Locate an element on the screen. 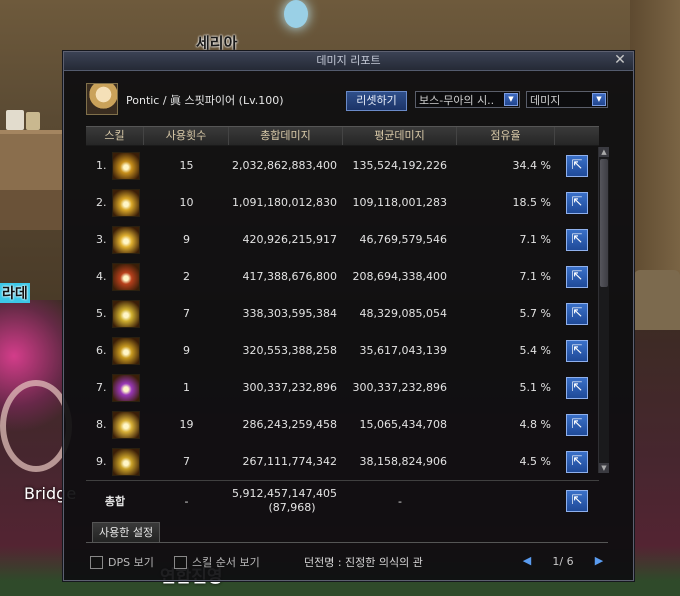  skill-cell: 3. is located at coordinates (115, 239).